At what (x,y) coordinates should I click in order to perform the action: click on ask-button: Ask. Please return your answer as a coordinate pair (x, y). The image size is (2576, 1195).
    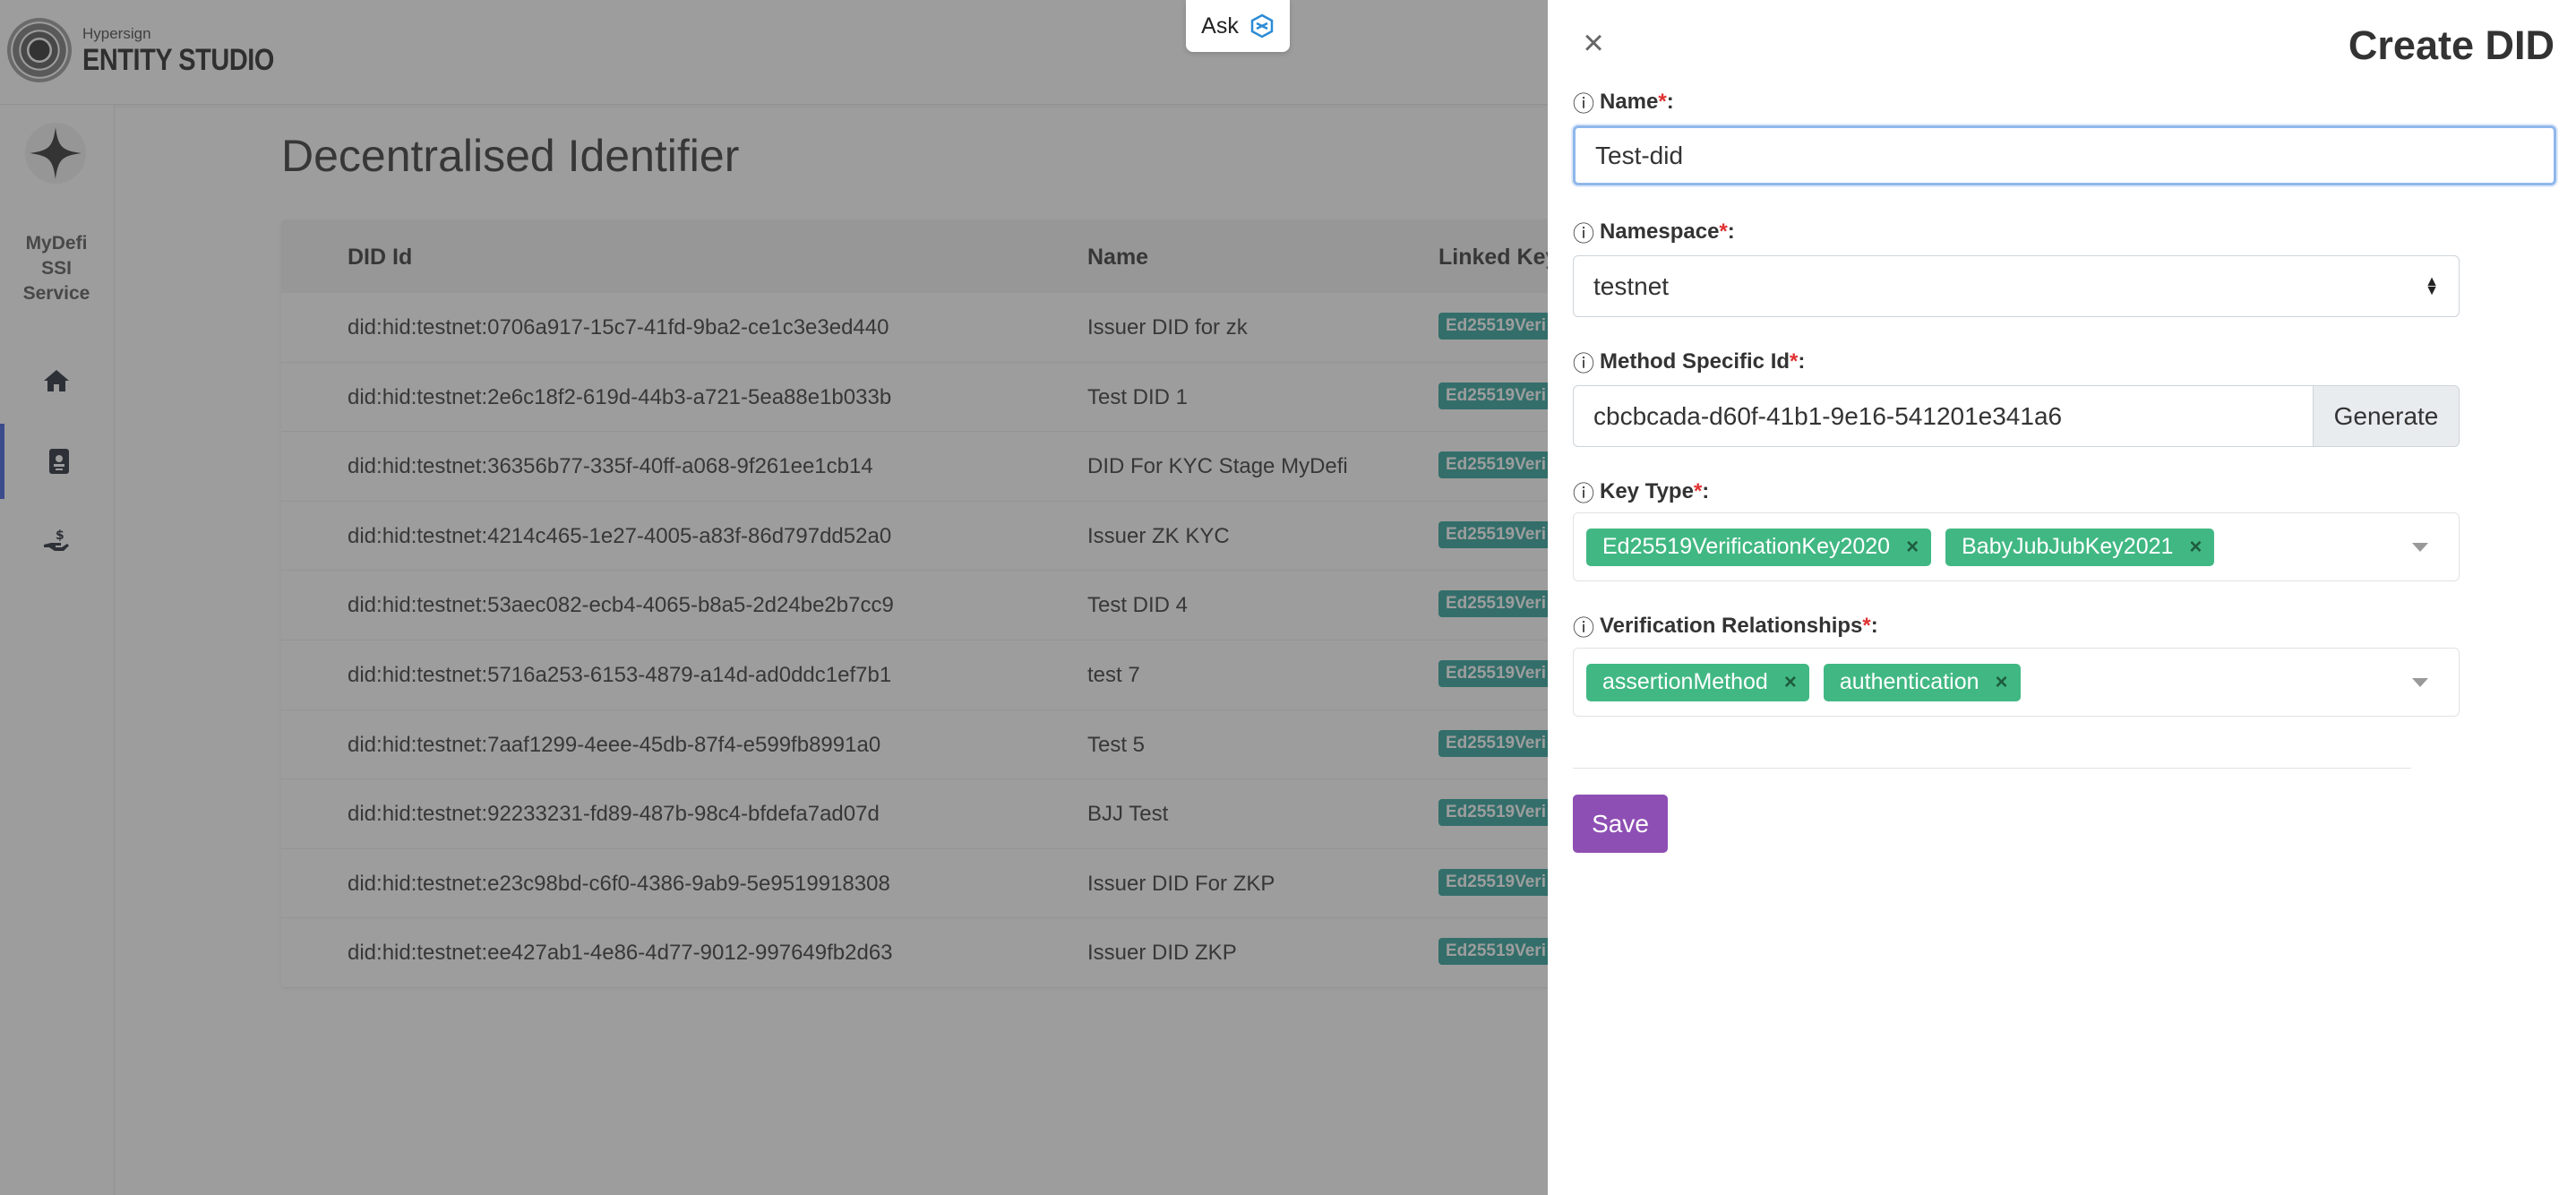
    Looking at the image, I should click on (1238, 26).